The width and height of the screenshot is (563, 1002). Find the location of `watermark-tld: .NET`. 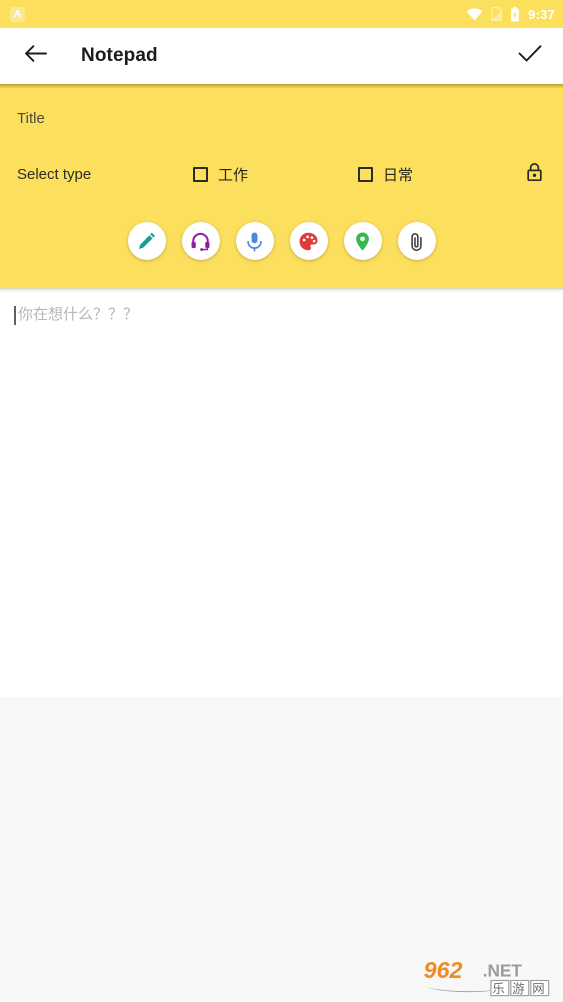

watermark-tld: .NET is located at coordinates (503, 970).